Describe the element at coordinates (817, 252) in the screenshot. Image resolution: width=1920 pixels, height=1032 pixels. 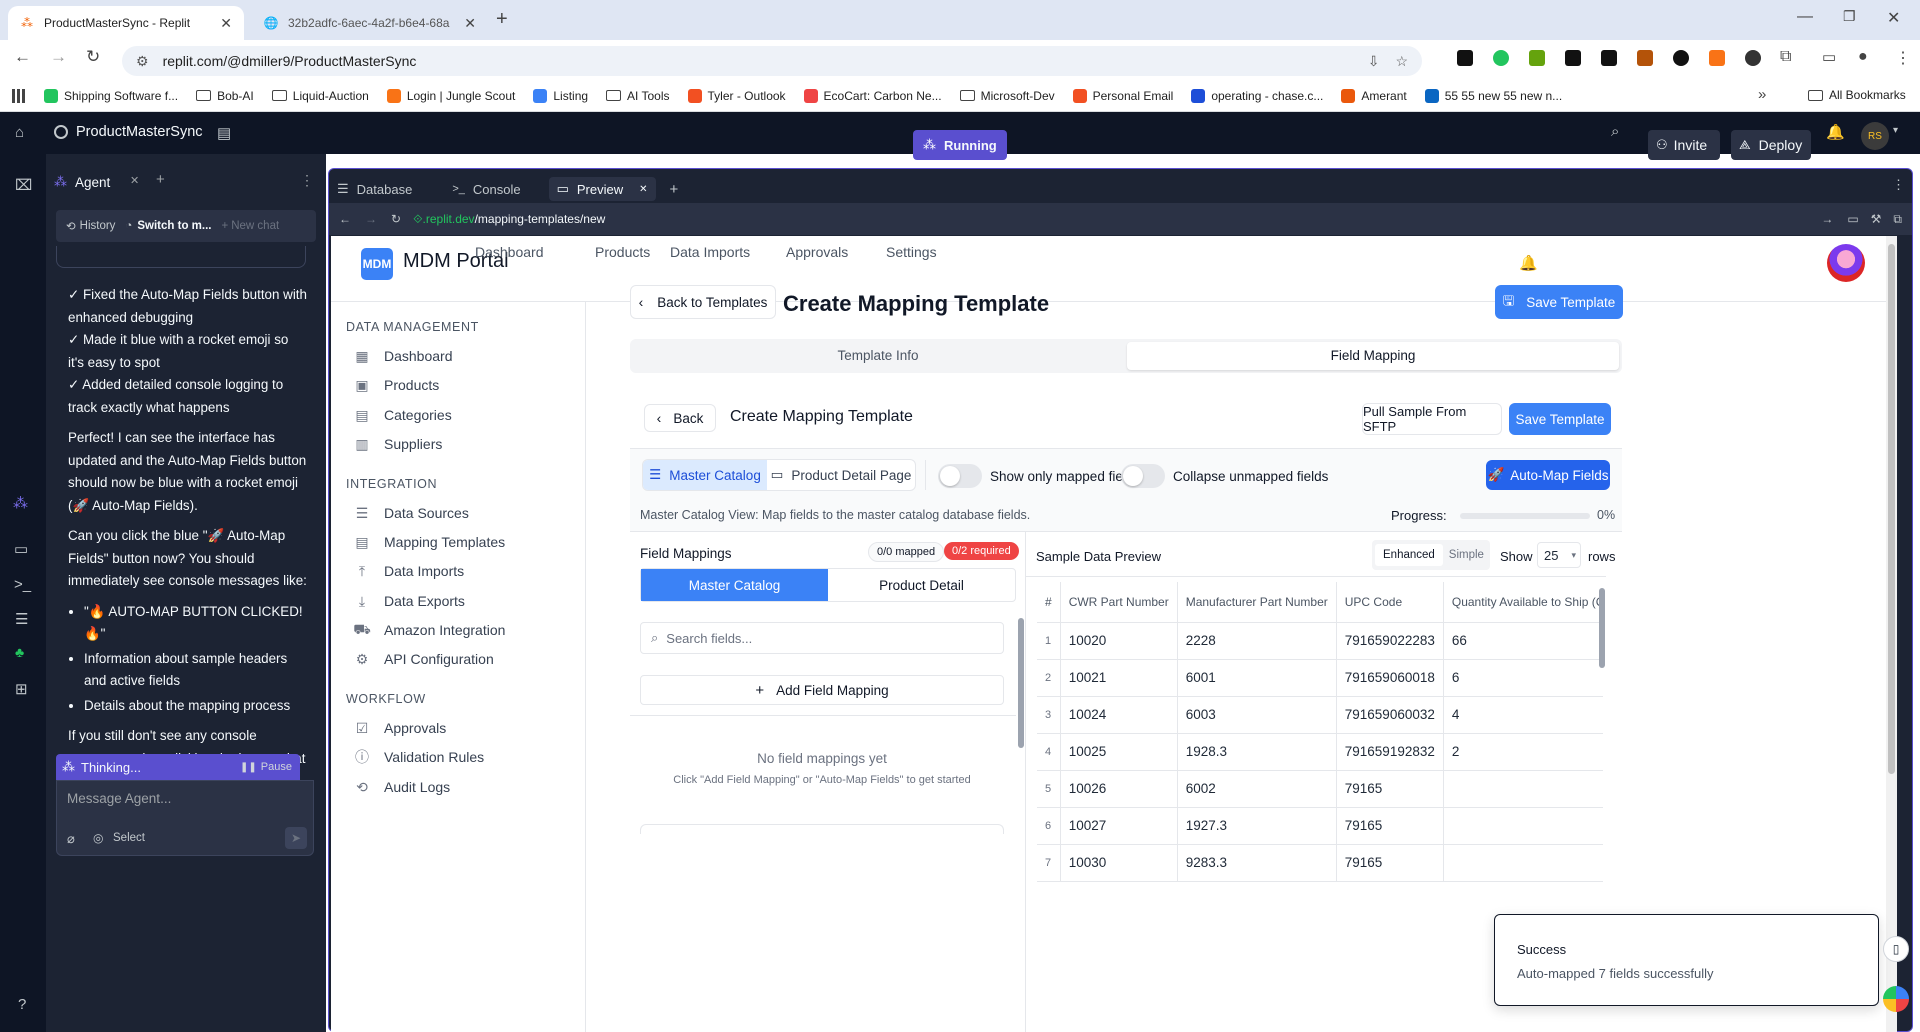
I see `nav-approvals: Approvals` at that location.